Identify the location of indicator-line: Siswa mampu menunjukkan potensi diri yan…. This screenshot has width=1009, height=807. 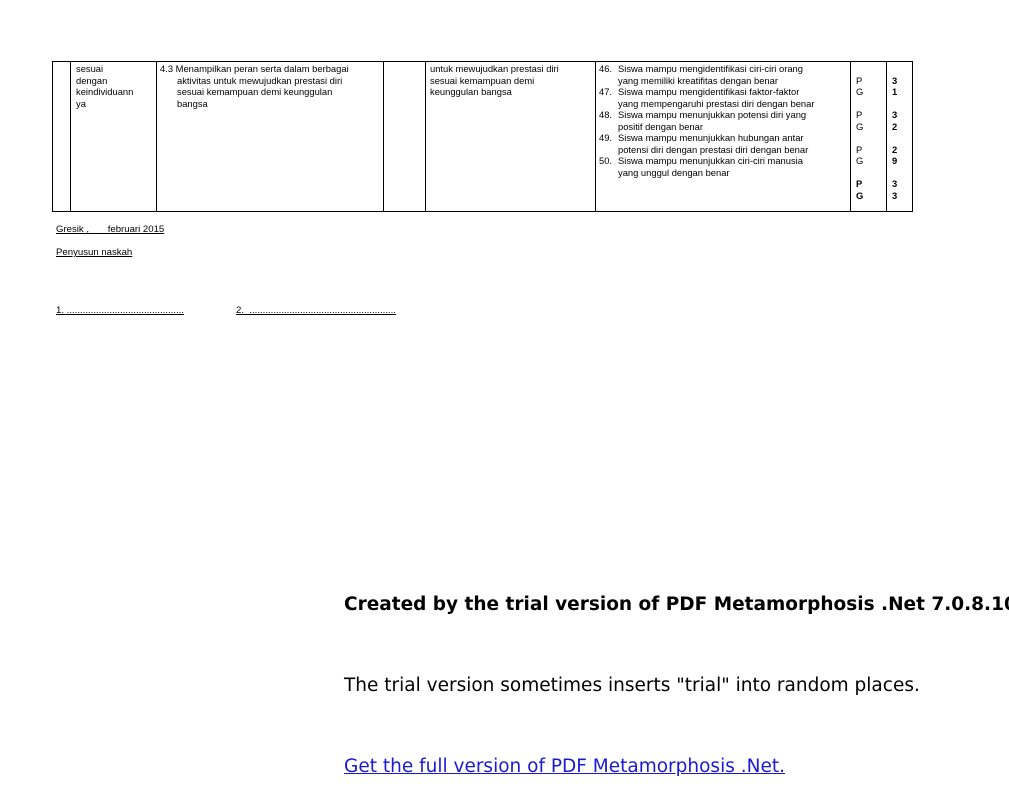
(712, 114).